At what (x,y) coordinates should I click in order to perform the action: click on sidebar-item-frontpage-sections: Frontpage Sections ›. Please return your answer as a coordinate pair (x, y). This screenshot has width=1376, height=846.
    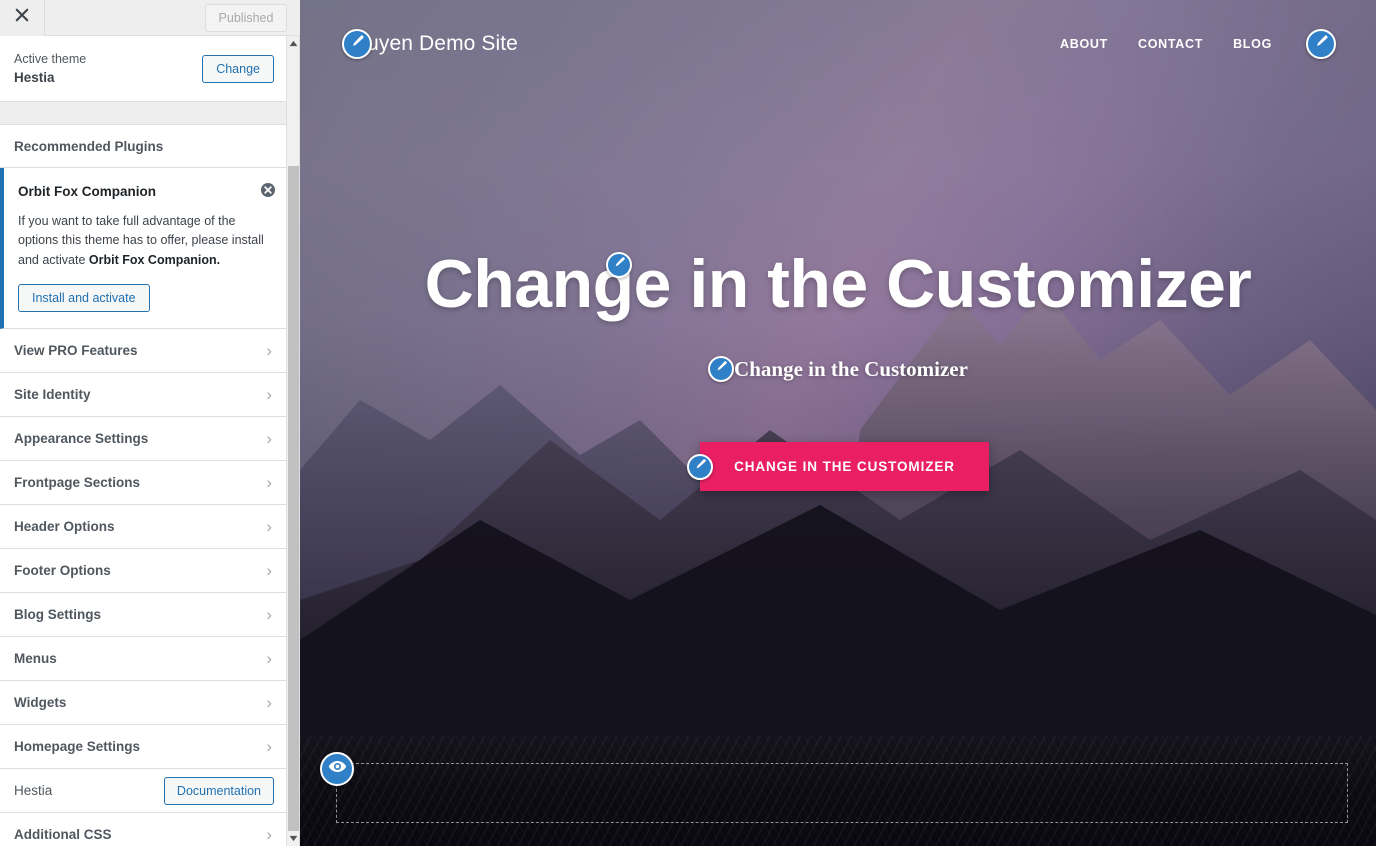
    Looking at the image, I should click on (144, 483).